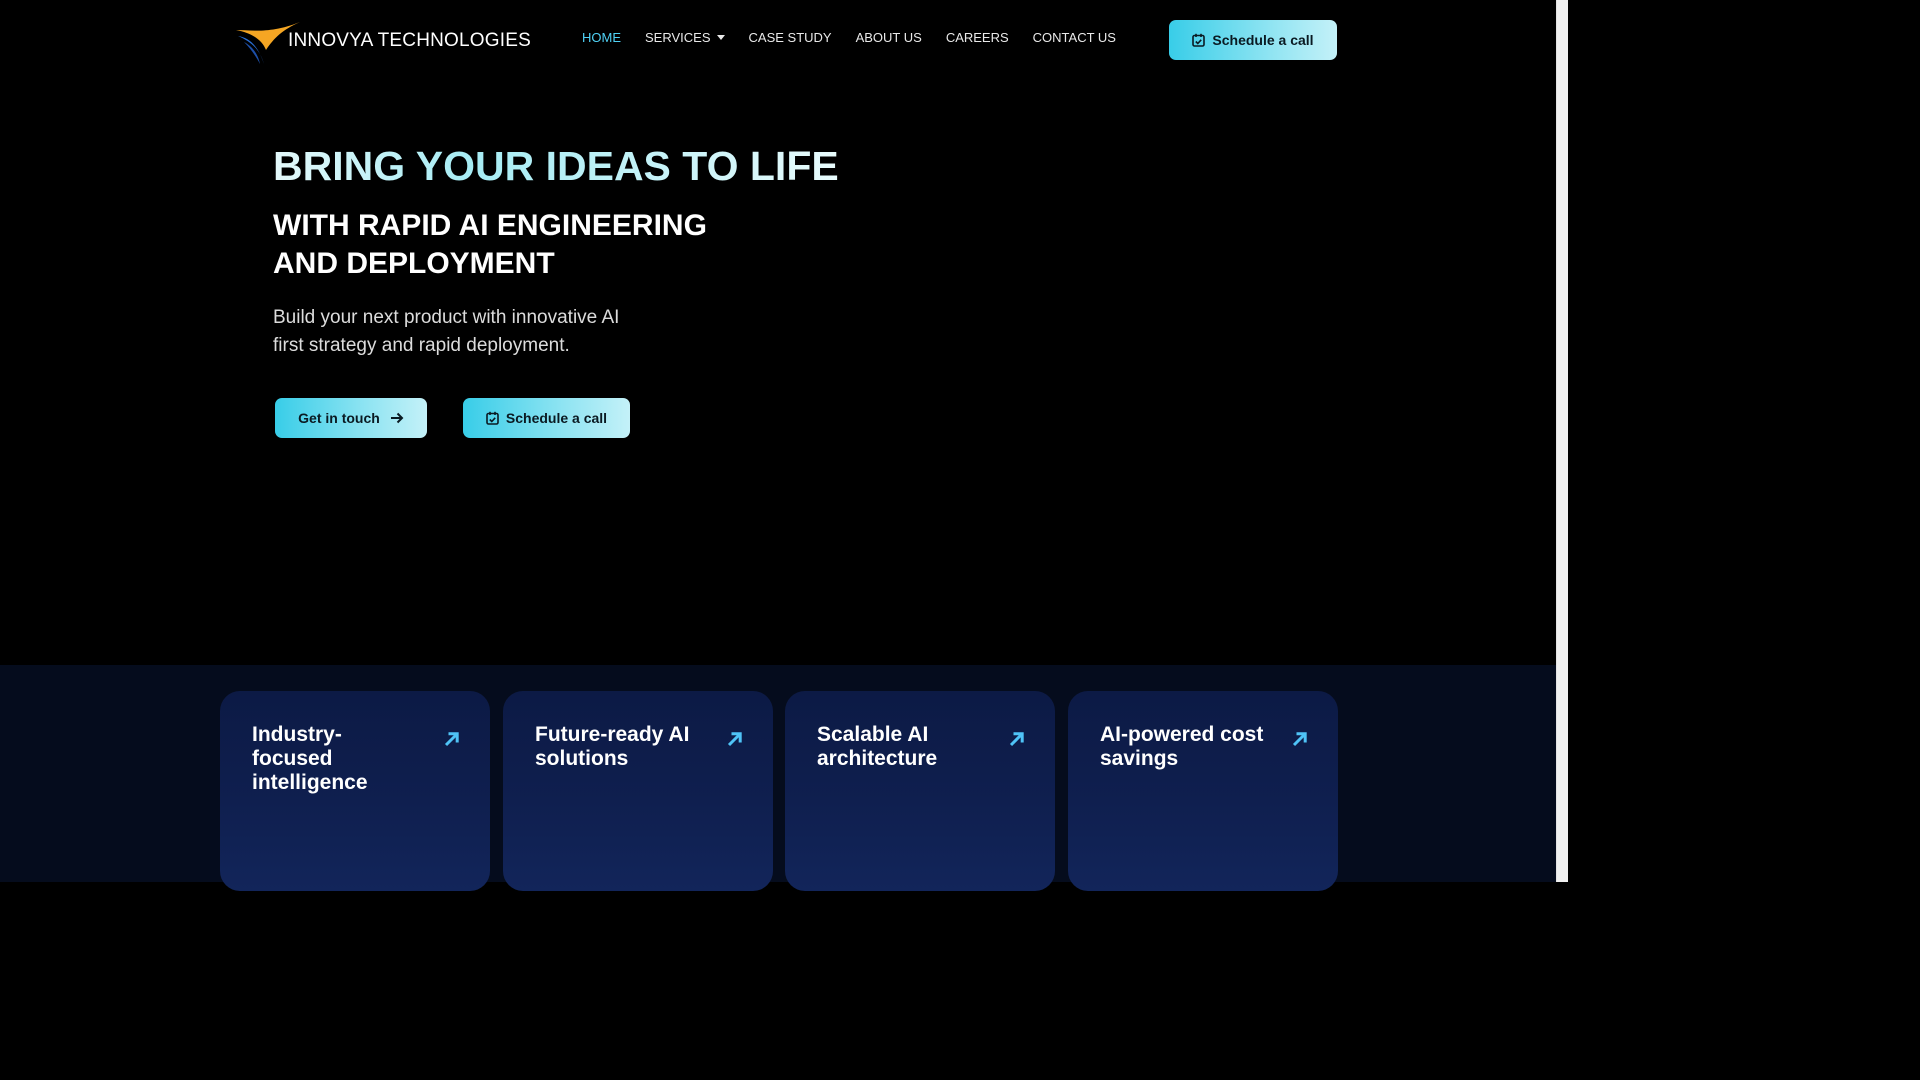 The height and width of the screenshot is (1080, 1920). I want to click on nav-home: HOME, so click(601, 37).